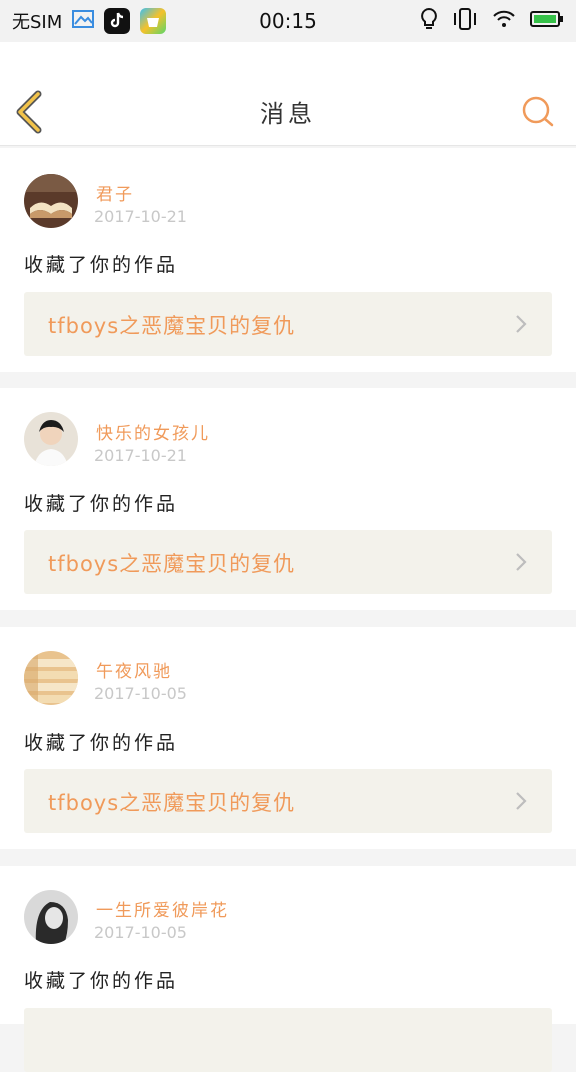  I want to click on sim-status: 无SIM, so click(37, 22).